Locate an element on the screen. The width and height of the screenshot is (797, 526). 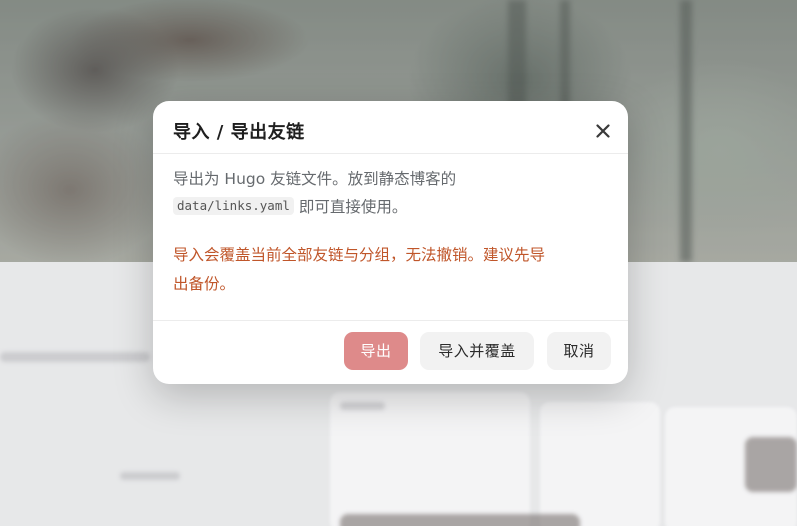
dialog-header: 导入 / 导出友链 is located at coordinates (390, 127).